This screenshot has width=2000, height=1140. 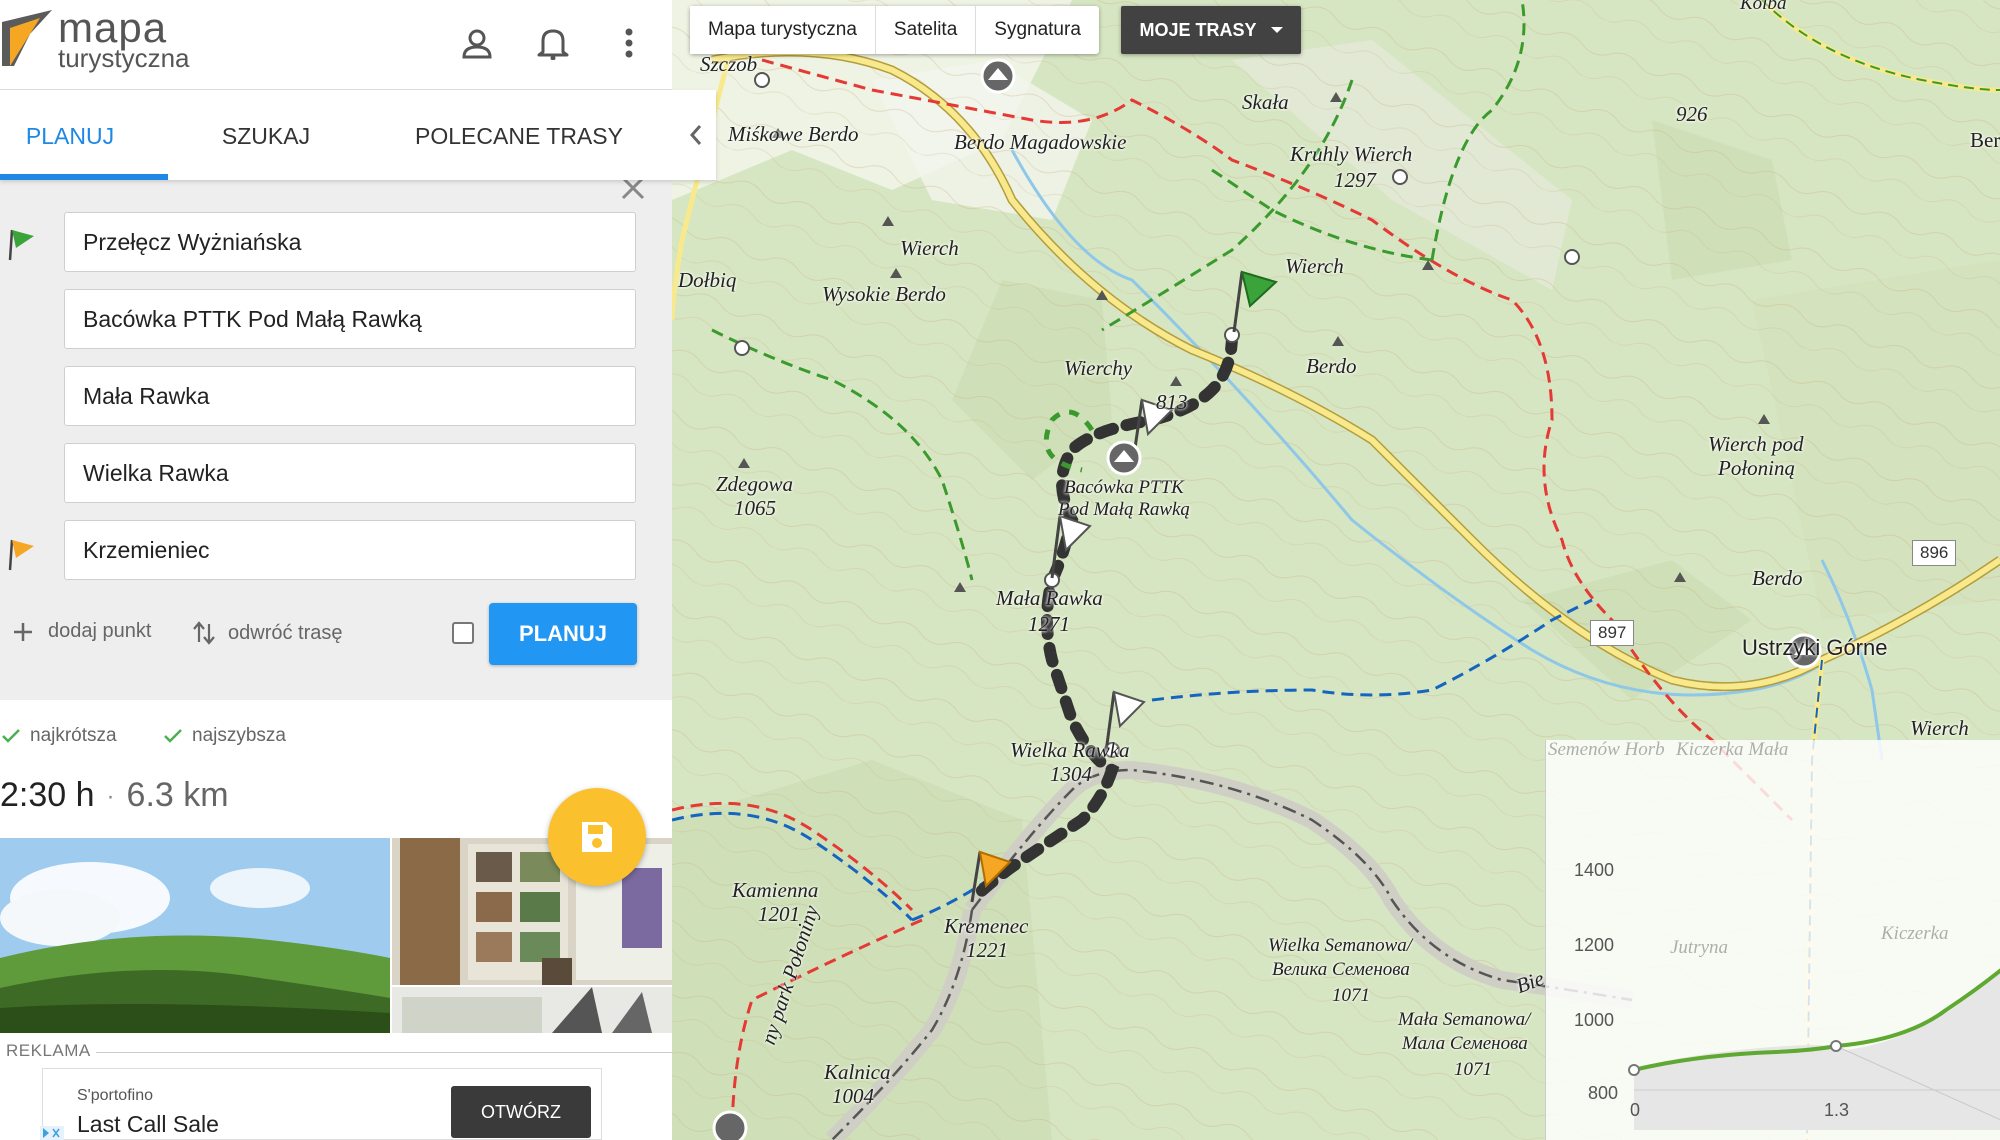 I want to click on map-label: 1297, so click(x=1355, y=180).